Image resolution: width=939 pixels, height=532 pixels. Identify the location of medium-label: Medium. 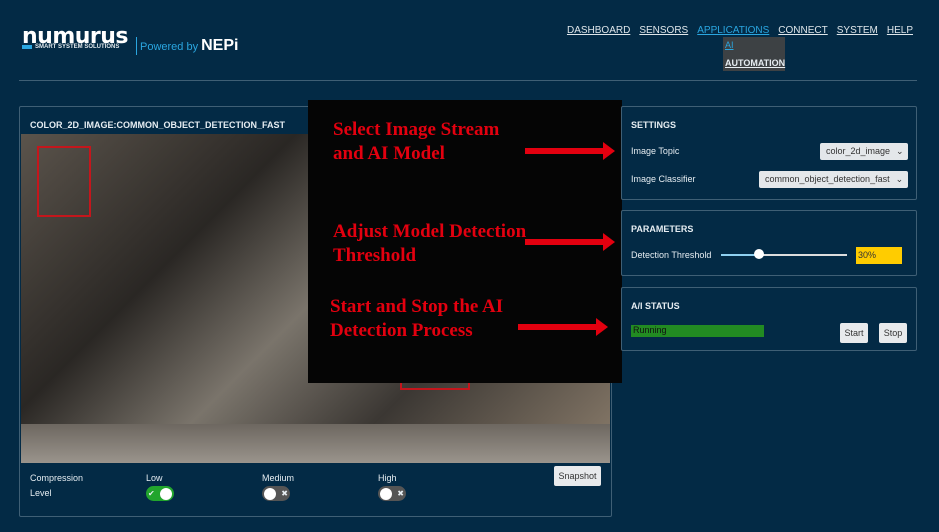
(278, 478).